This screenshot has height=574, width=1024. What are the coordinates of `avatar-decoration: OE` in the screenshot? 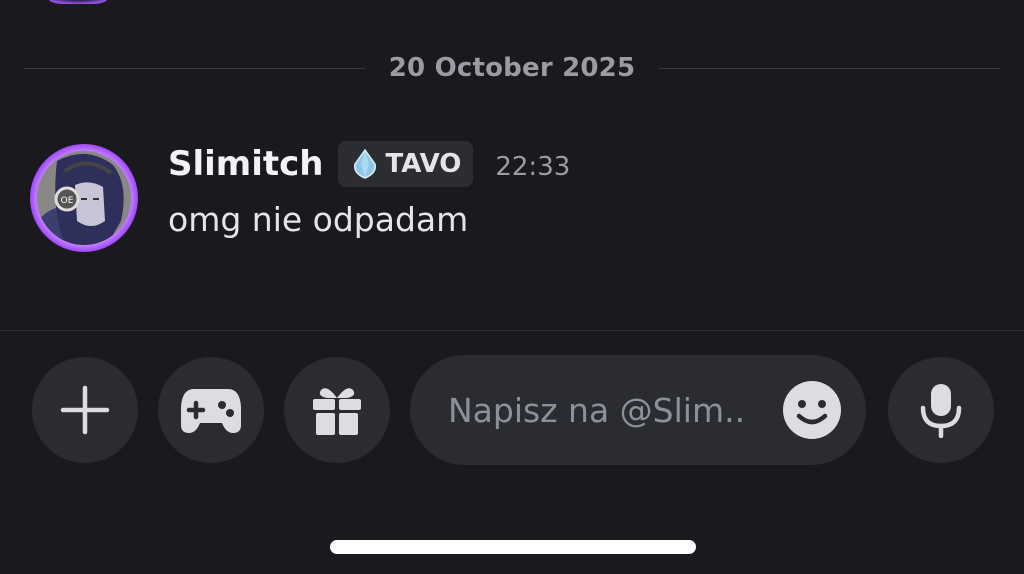 It's located at (84, 198).